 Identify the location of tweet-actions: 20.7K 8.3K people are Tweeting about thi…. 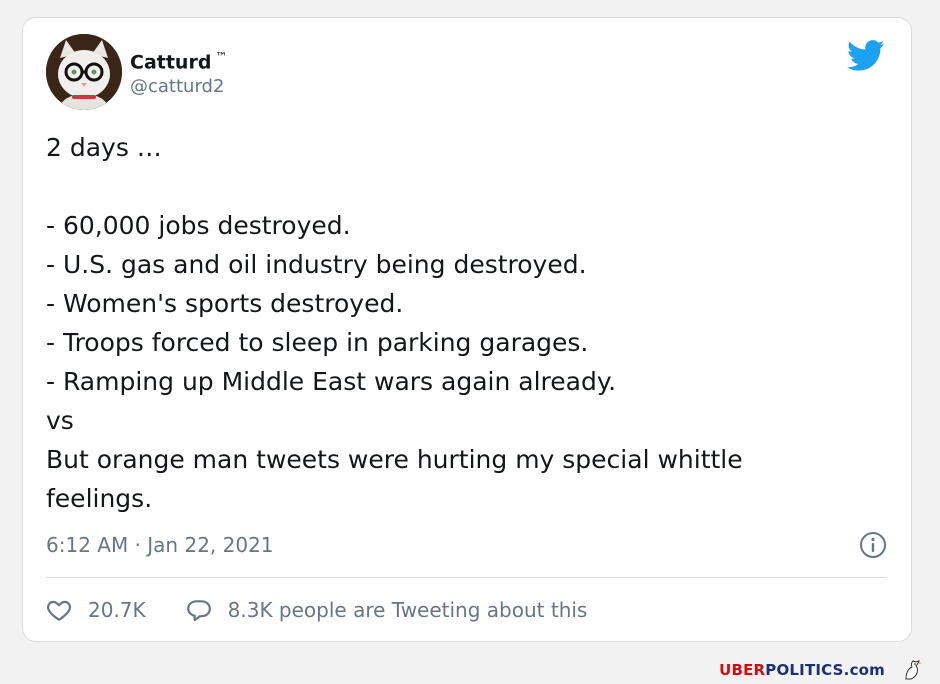
(316, 610).